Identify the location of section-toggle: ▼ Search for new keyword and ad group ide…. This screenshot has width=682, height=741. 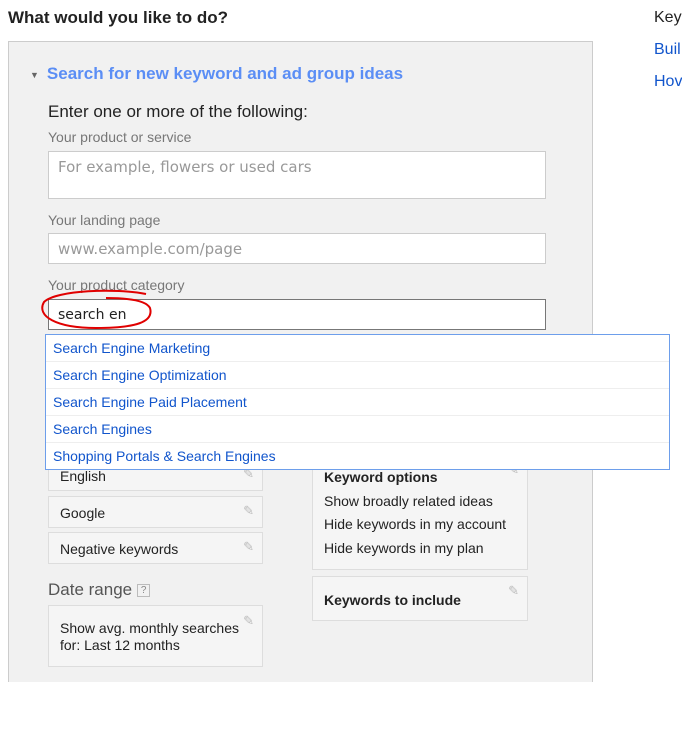
(216, 74).